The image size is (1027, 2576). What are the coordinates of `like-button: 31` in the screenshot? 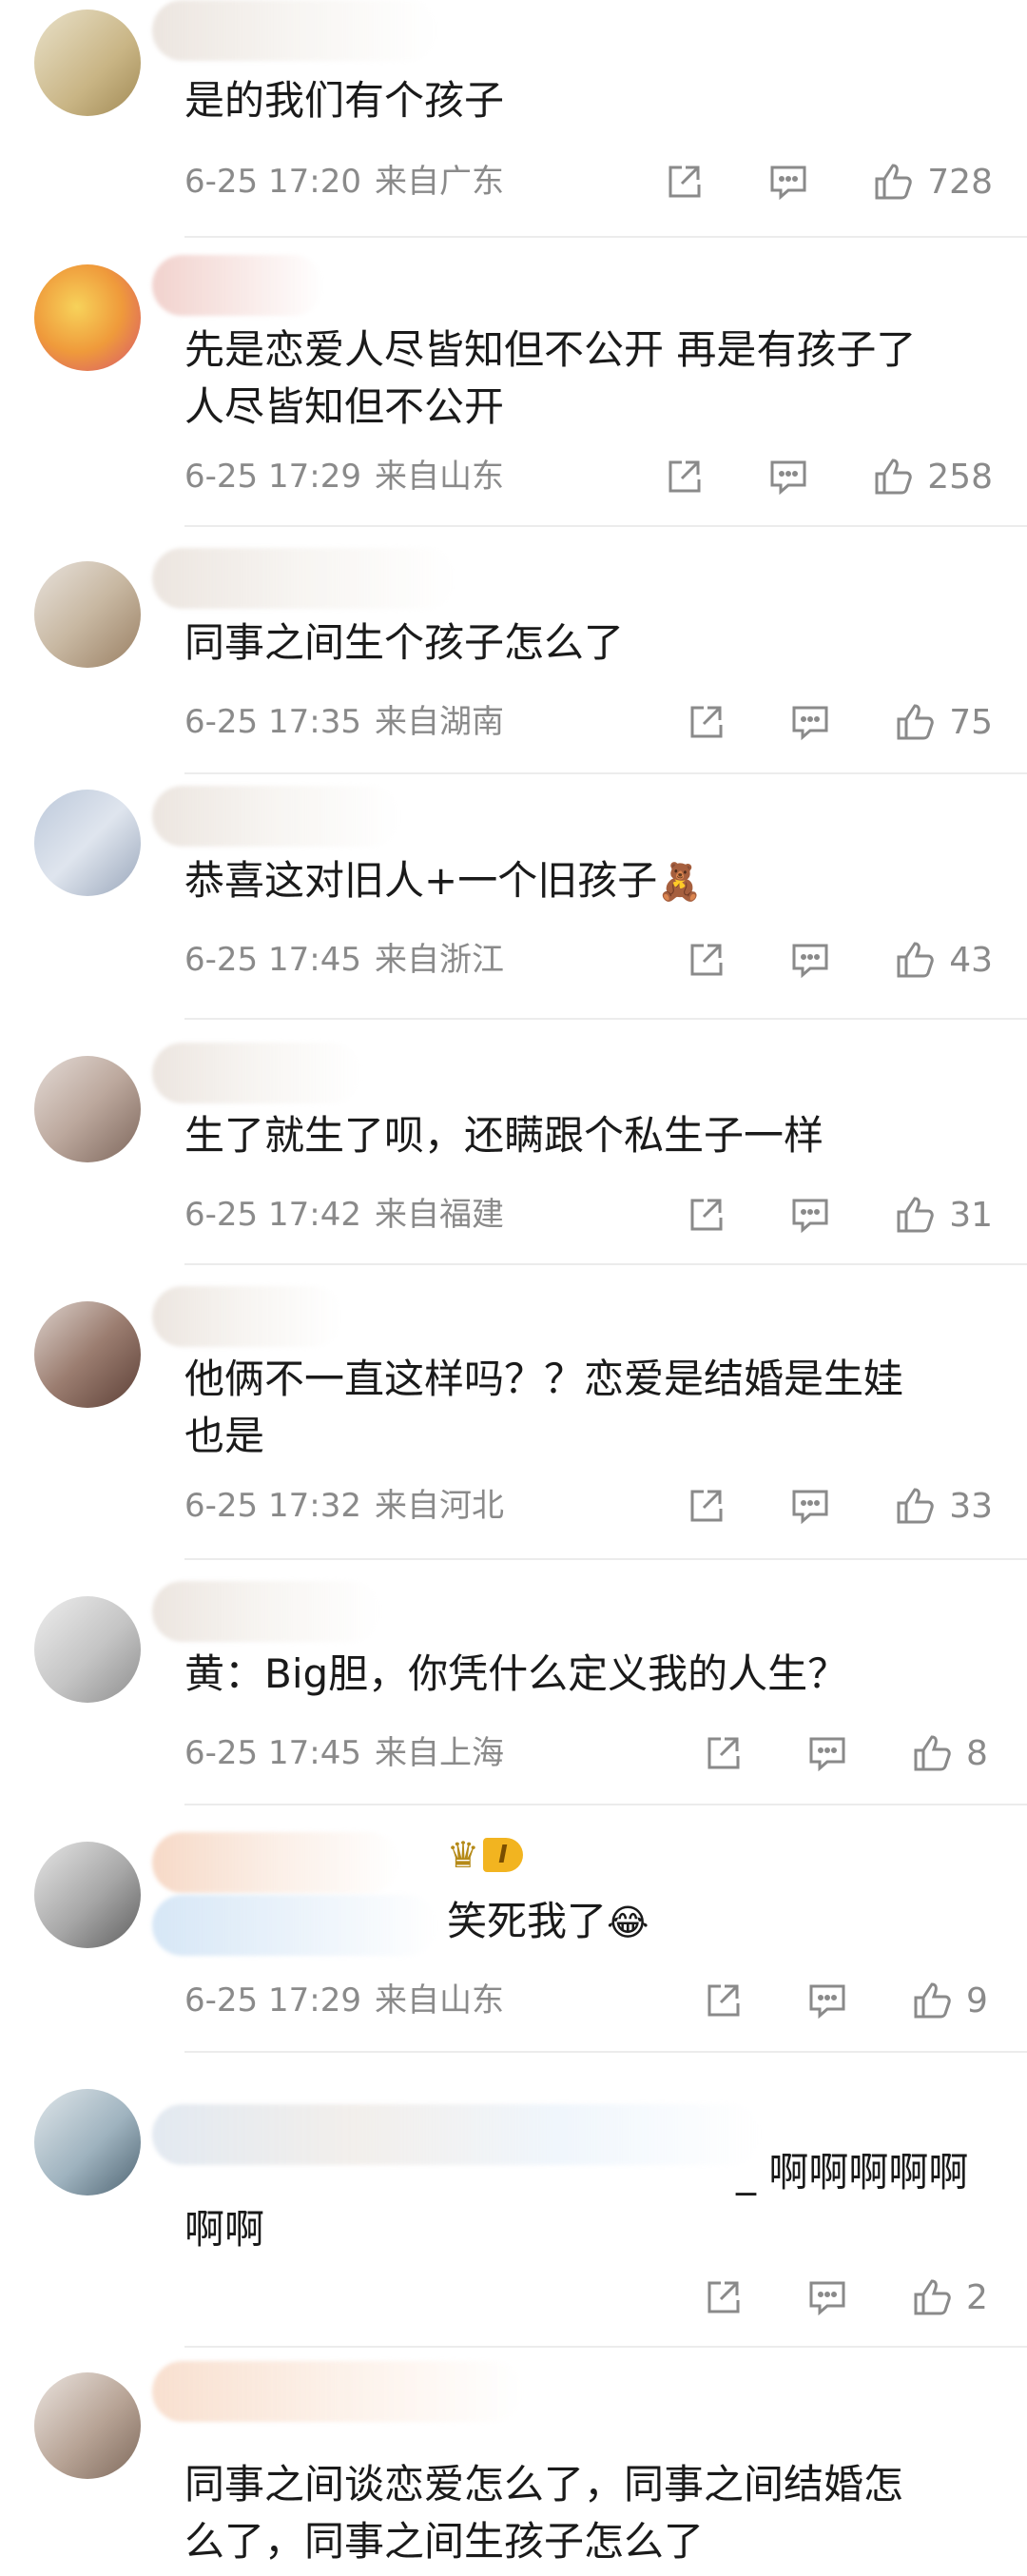 It's located at (944, 1215).